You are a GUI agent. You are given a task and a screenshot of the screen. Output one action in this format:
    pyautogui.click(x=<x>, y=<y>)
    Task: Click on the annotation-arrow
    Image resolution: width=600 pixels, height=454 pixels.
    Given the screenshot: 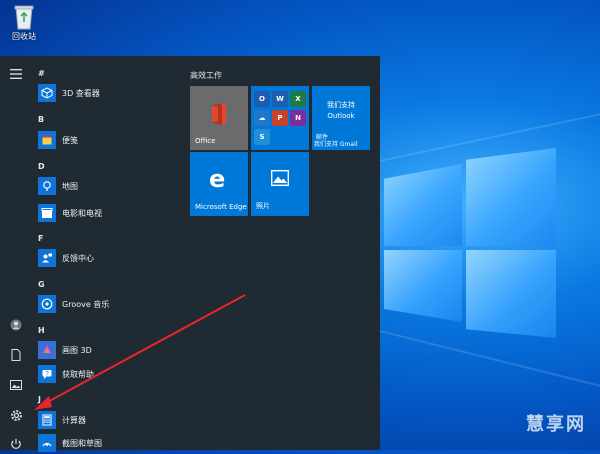 What is the action you would take?
    pyautogui.click(x=140, y=352)
    